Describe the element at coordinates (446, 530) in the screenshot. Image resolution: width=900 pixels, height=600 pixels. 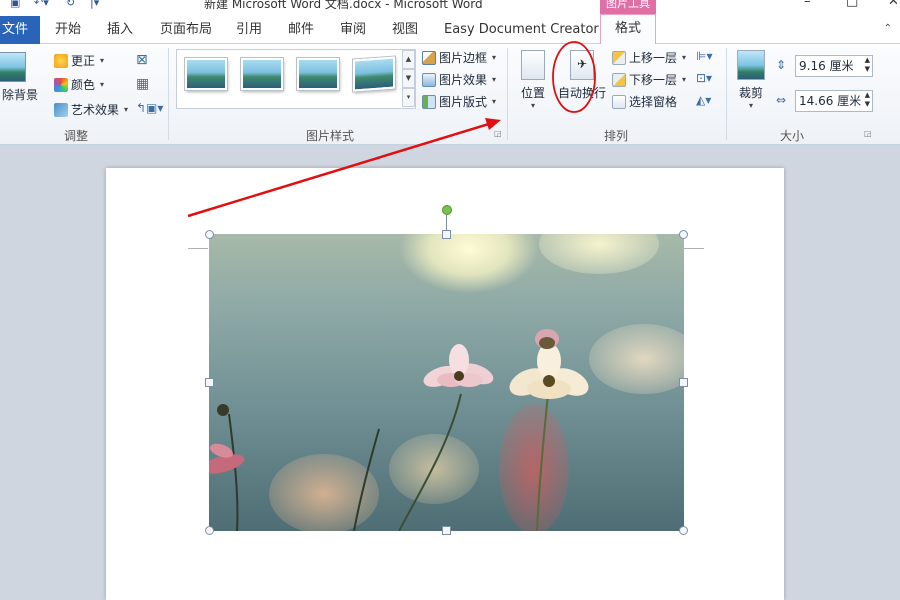
I see `resize-handle-bottom` at that location.